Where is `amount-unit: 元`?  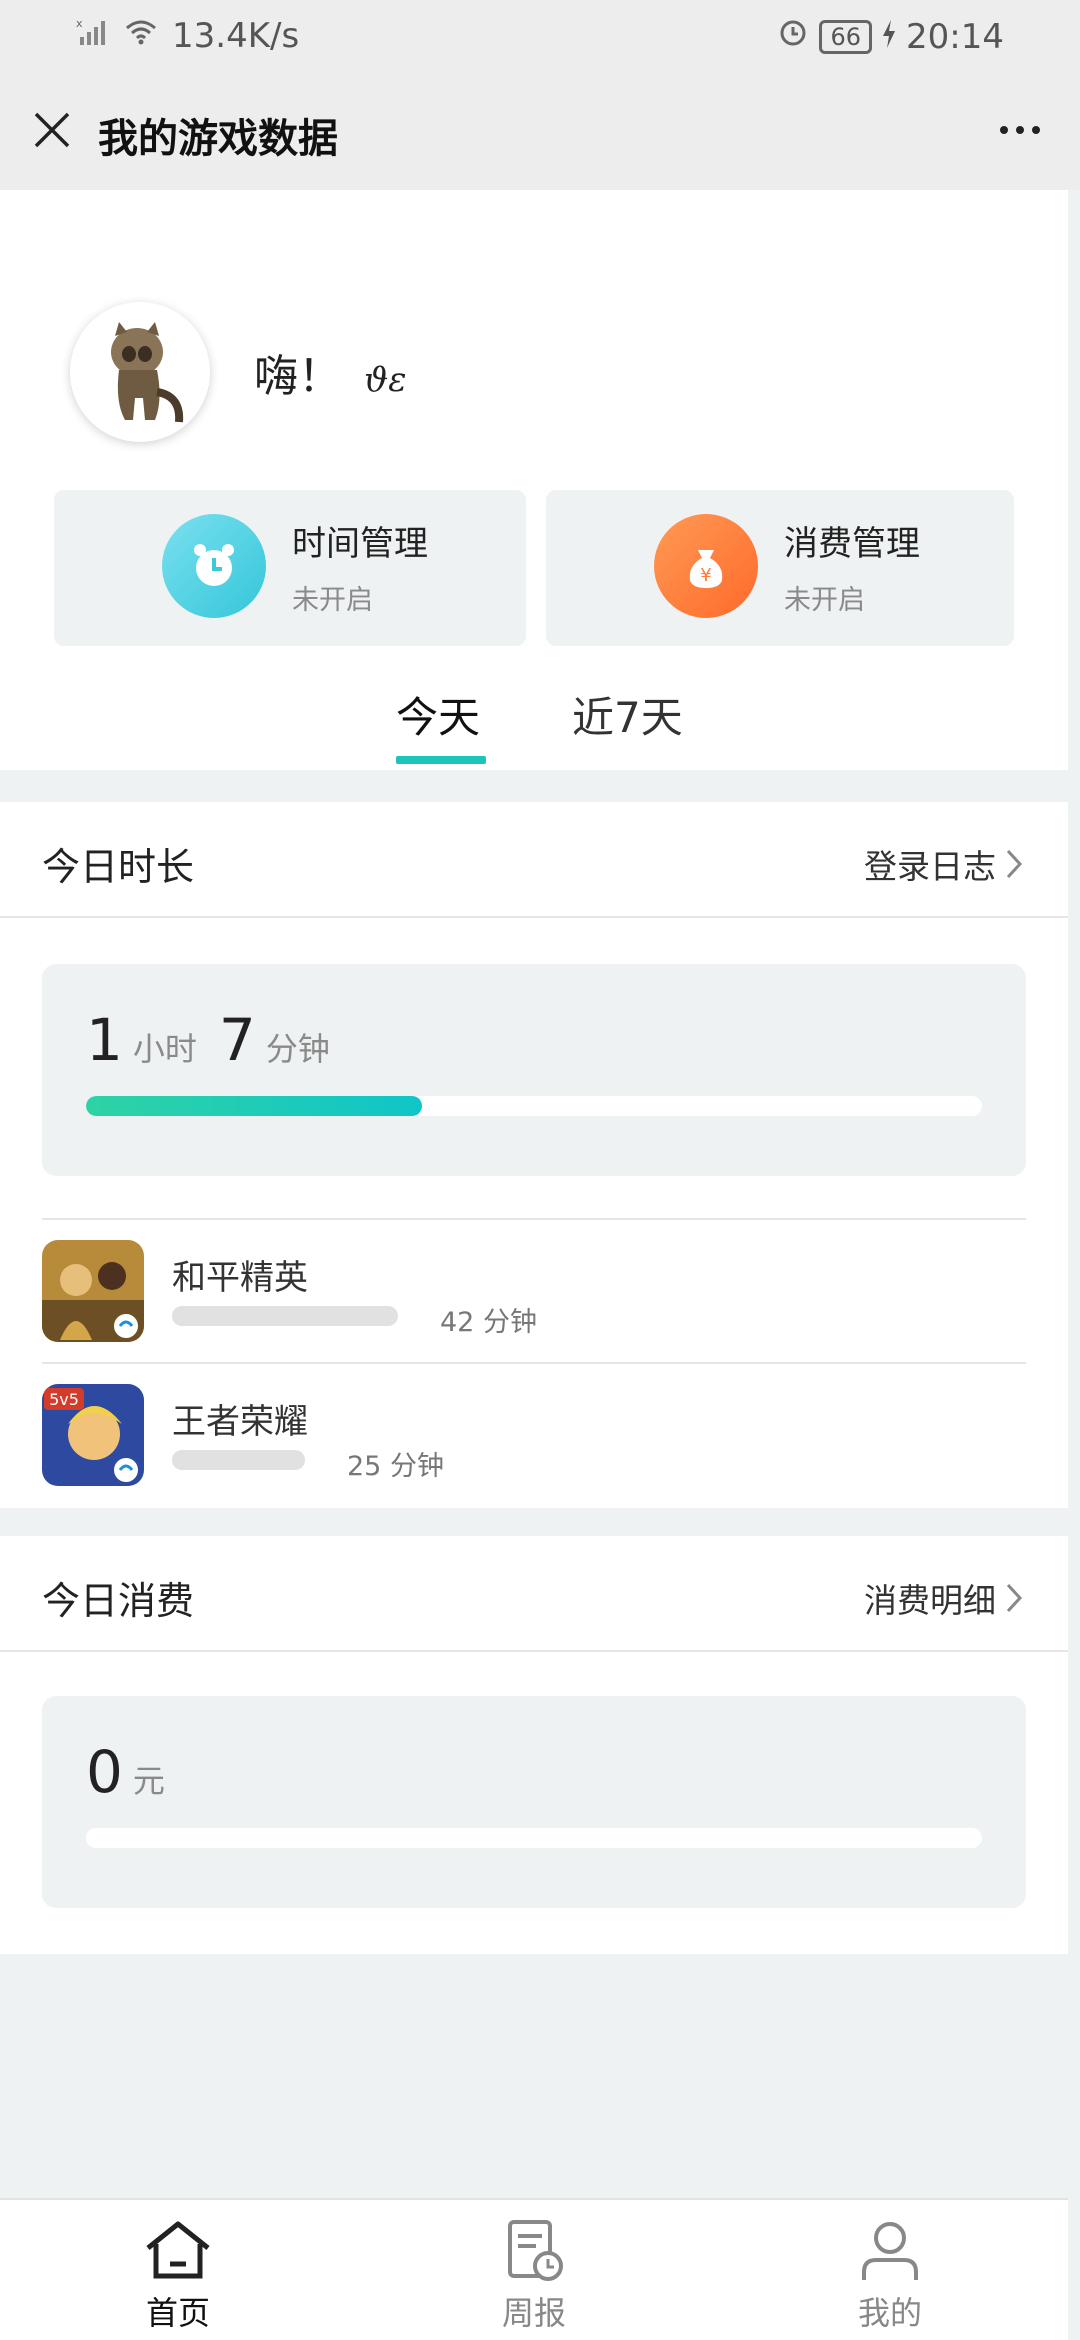
amount-unit: 元 is located at coordinates (148, 1781).